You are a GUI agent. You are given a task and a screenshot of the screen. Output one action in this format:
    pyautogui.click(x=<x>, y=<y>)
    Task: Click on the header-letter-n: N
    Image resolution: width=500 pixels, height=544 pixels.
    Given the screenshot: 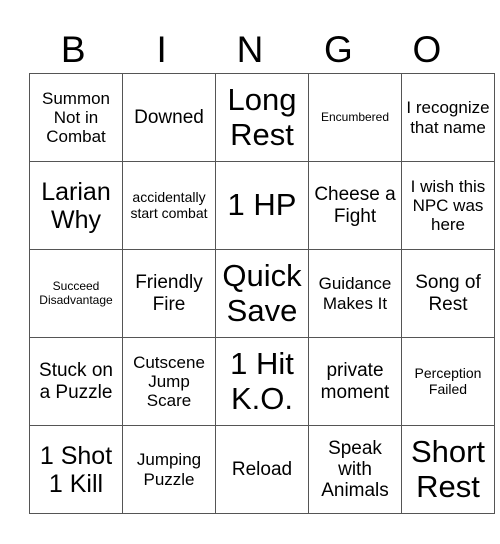 What is the action you would take?
    pyautogui.click(x=250, y=49)
    